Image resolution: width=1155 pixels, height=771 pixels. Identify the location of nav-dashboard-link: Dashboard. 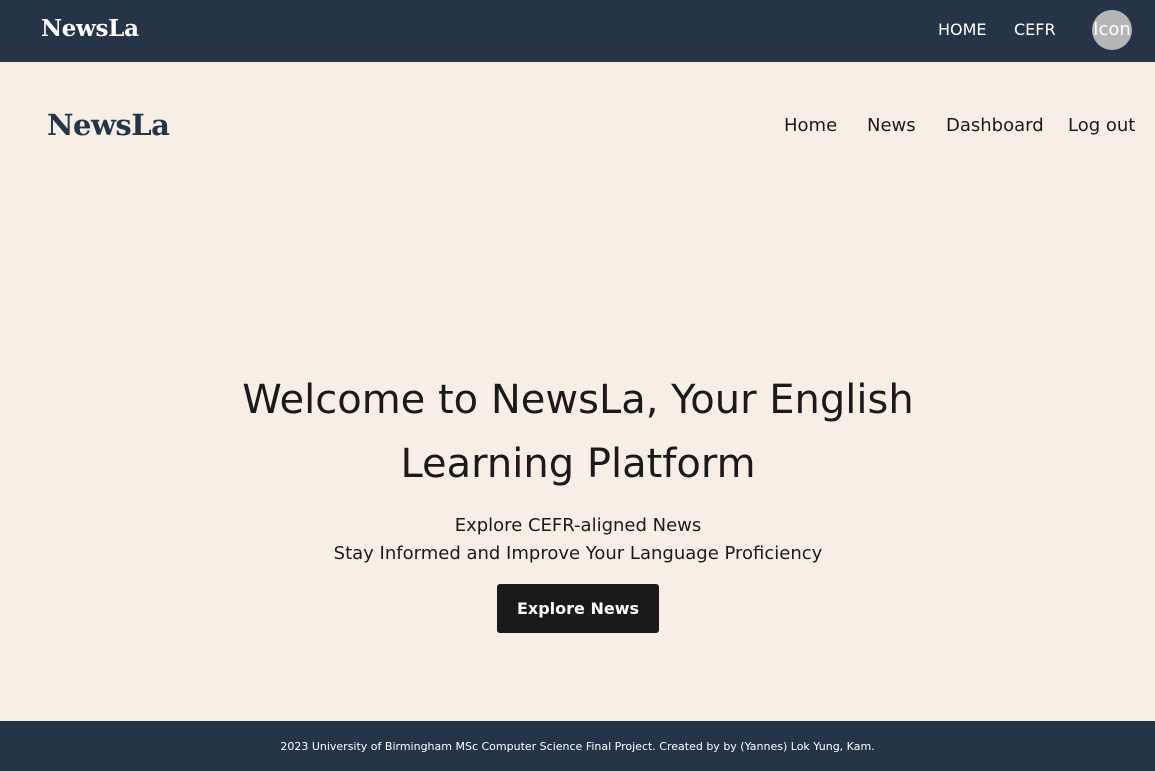
(995, 126).